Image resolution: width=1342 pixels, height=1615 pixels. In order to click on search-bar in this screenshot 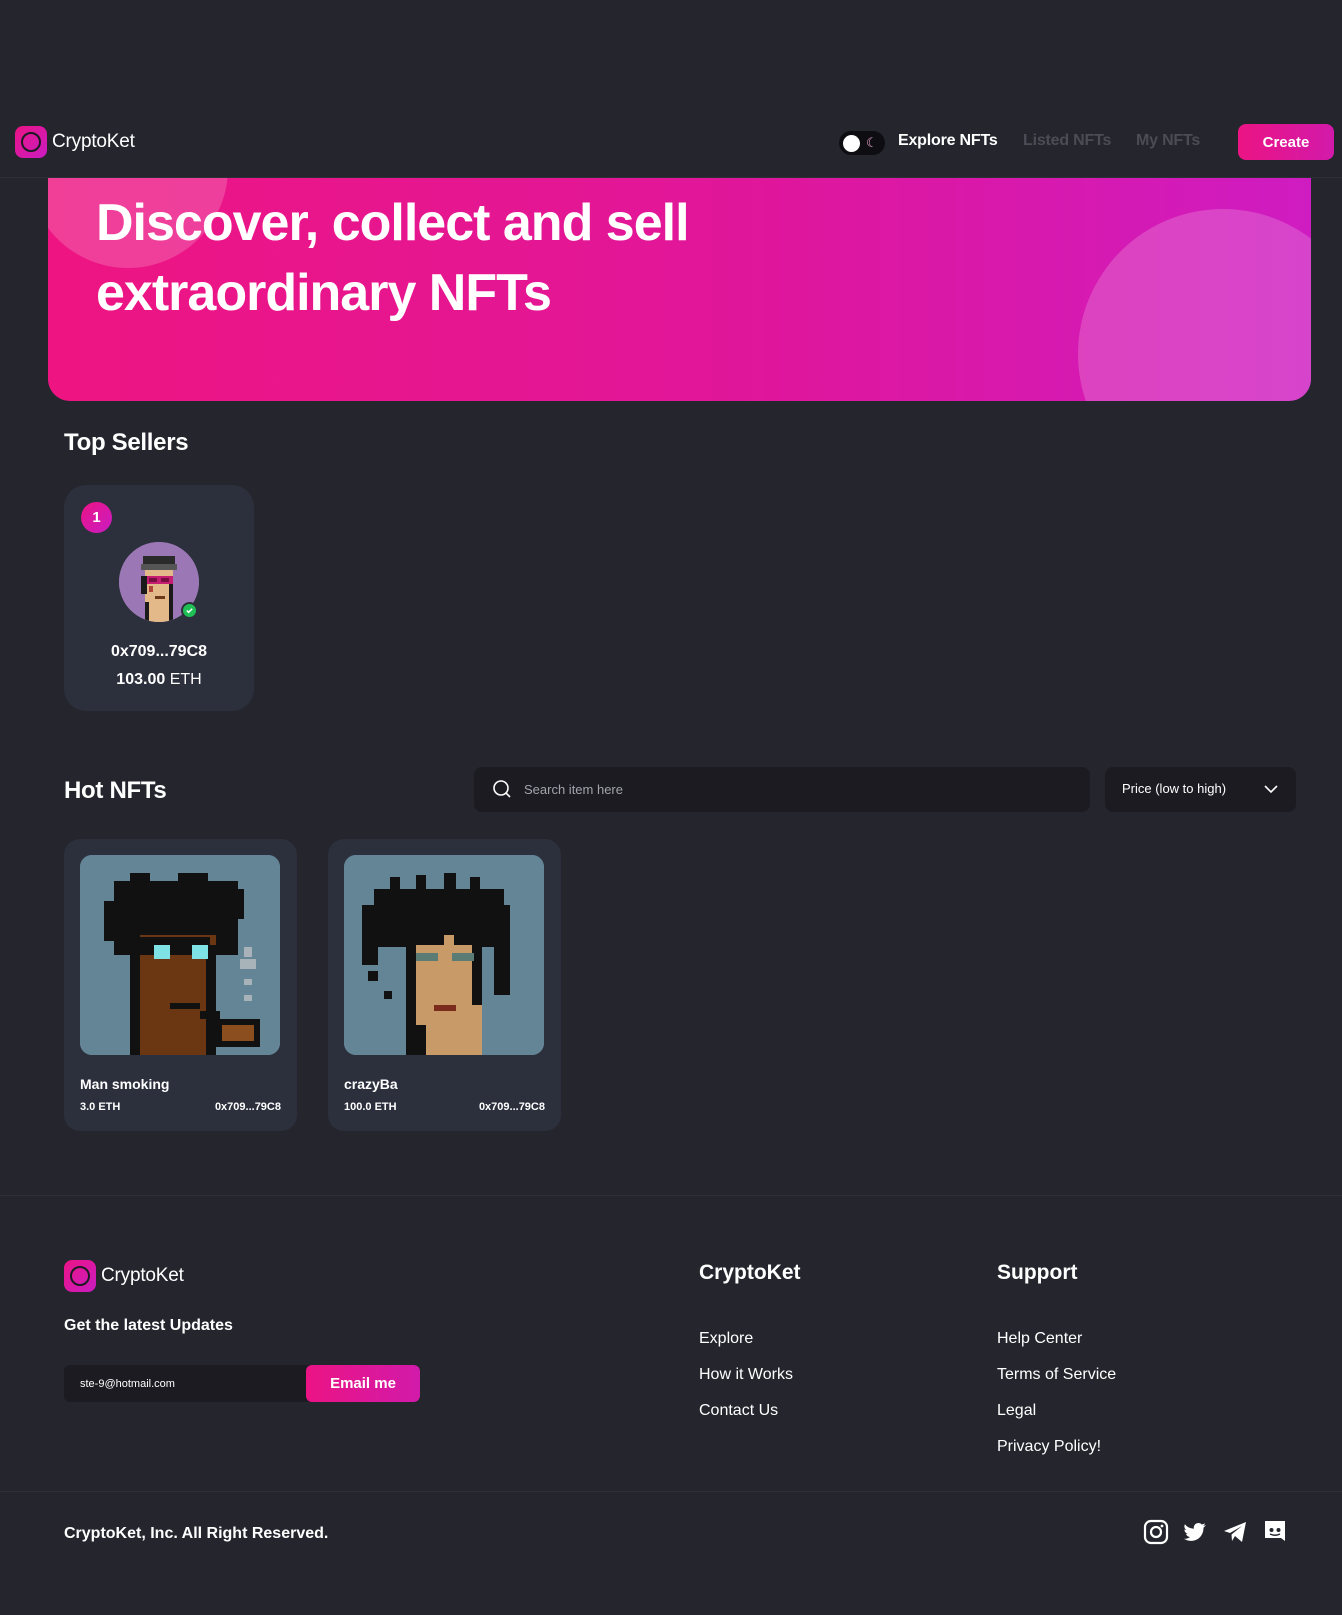, I will do `click(782, 789)`.